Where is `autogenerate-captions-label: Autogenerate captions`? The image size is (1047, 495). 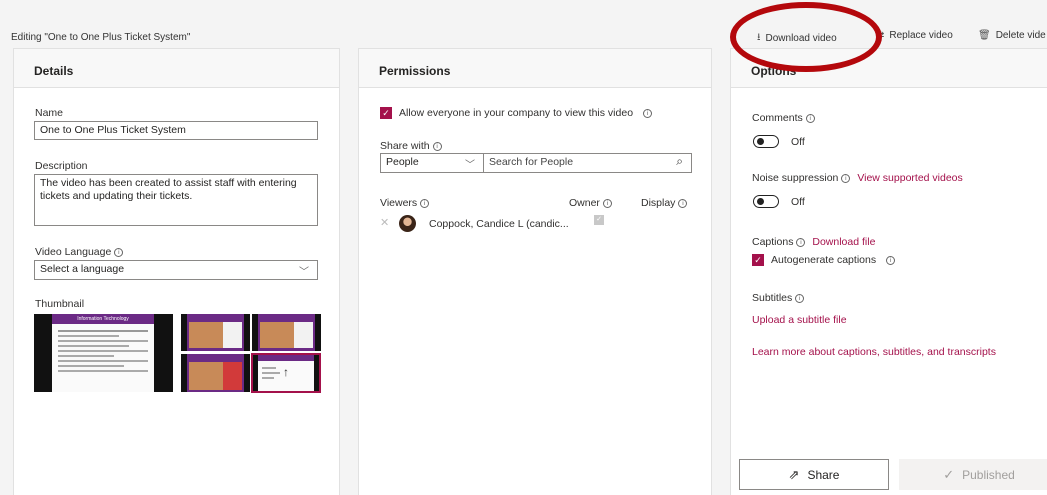 autogenerate-captions-label: Autogenerate captions is located at coordinates (824, 260).